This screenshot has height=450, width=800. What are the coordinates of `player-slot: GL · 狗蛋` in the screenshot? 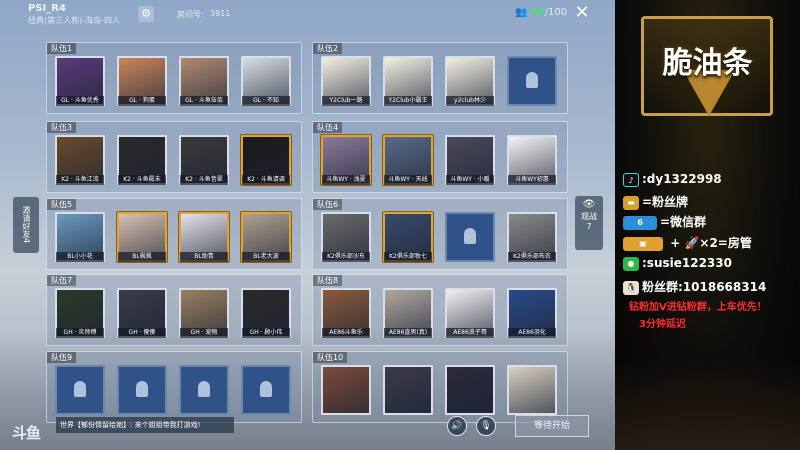 It's located at (142, 81).